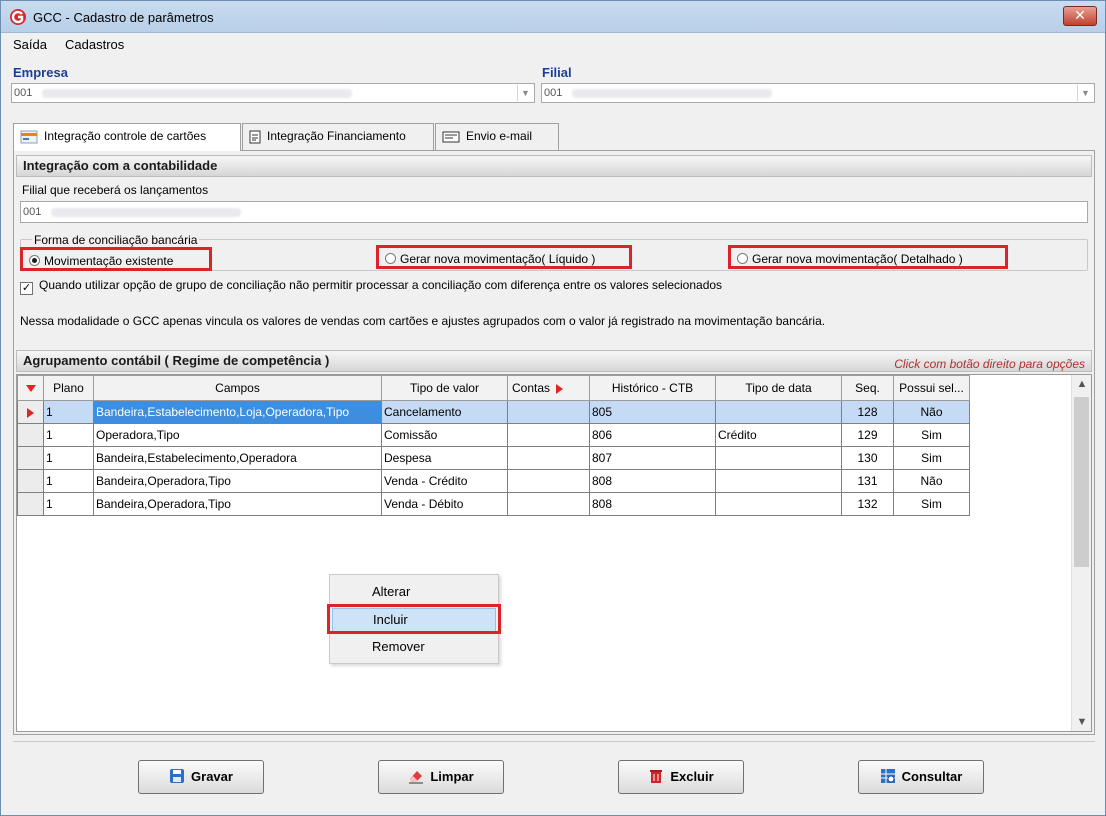 Image resolution: width=1106 pixels, height=816 pixels. Describe the element at coordinates (932, 776) in the screenshot. I see `consultar-label: Consultar` at that location.